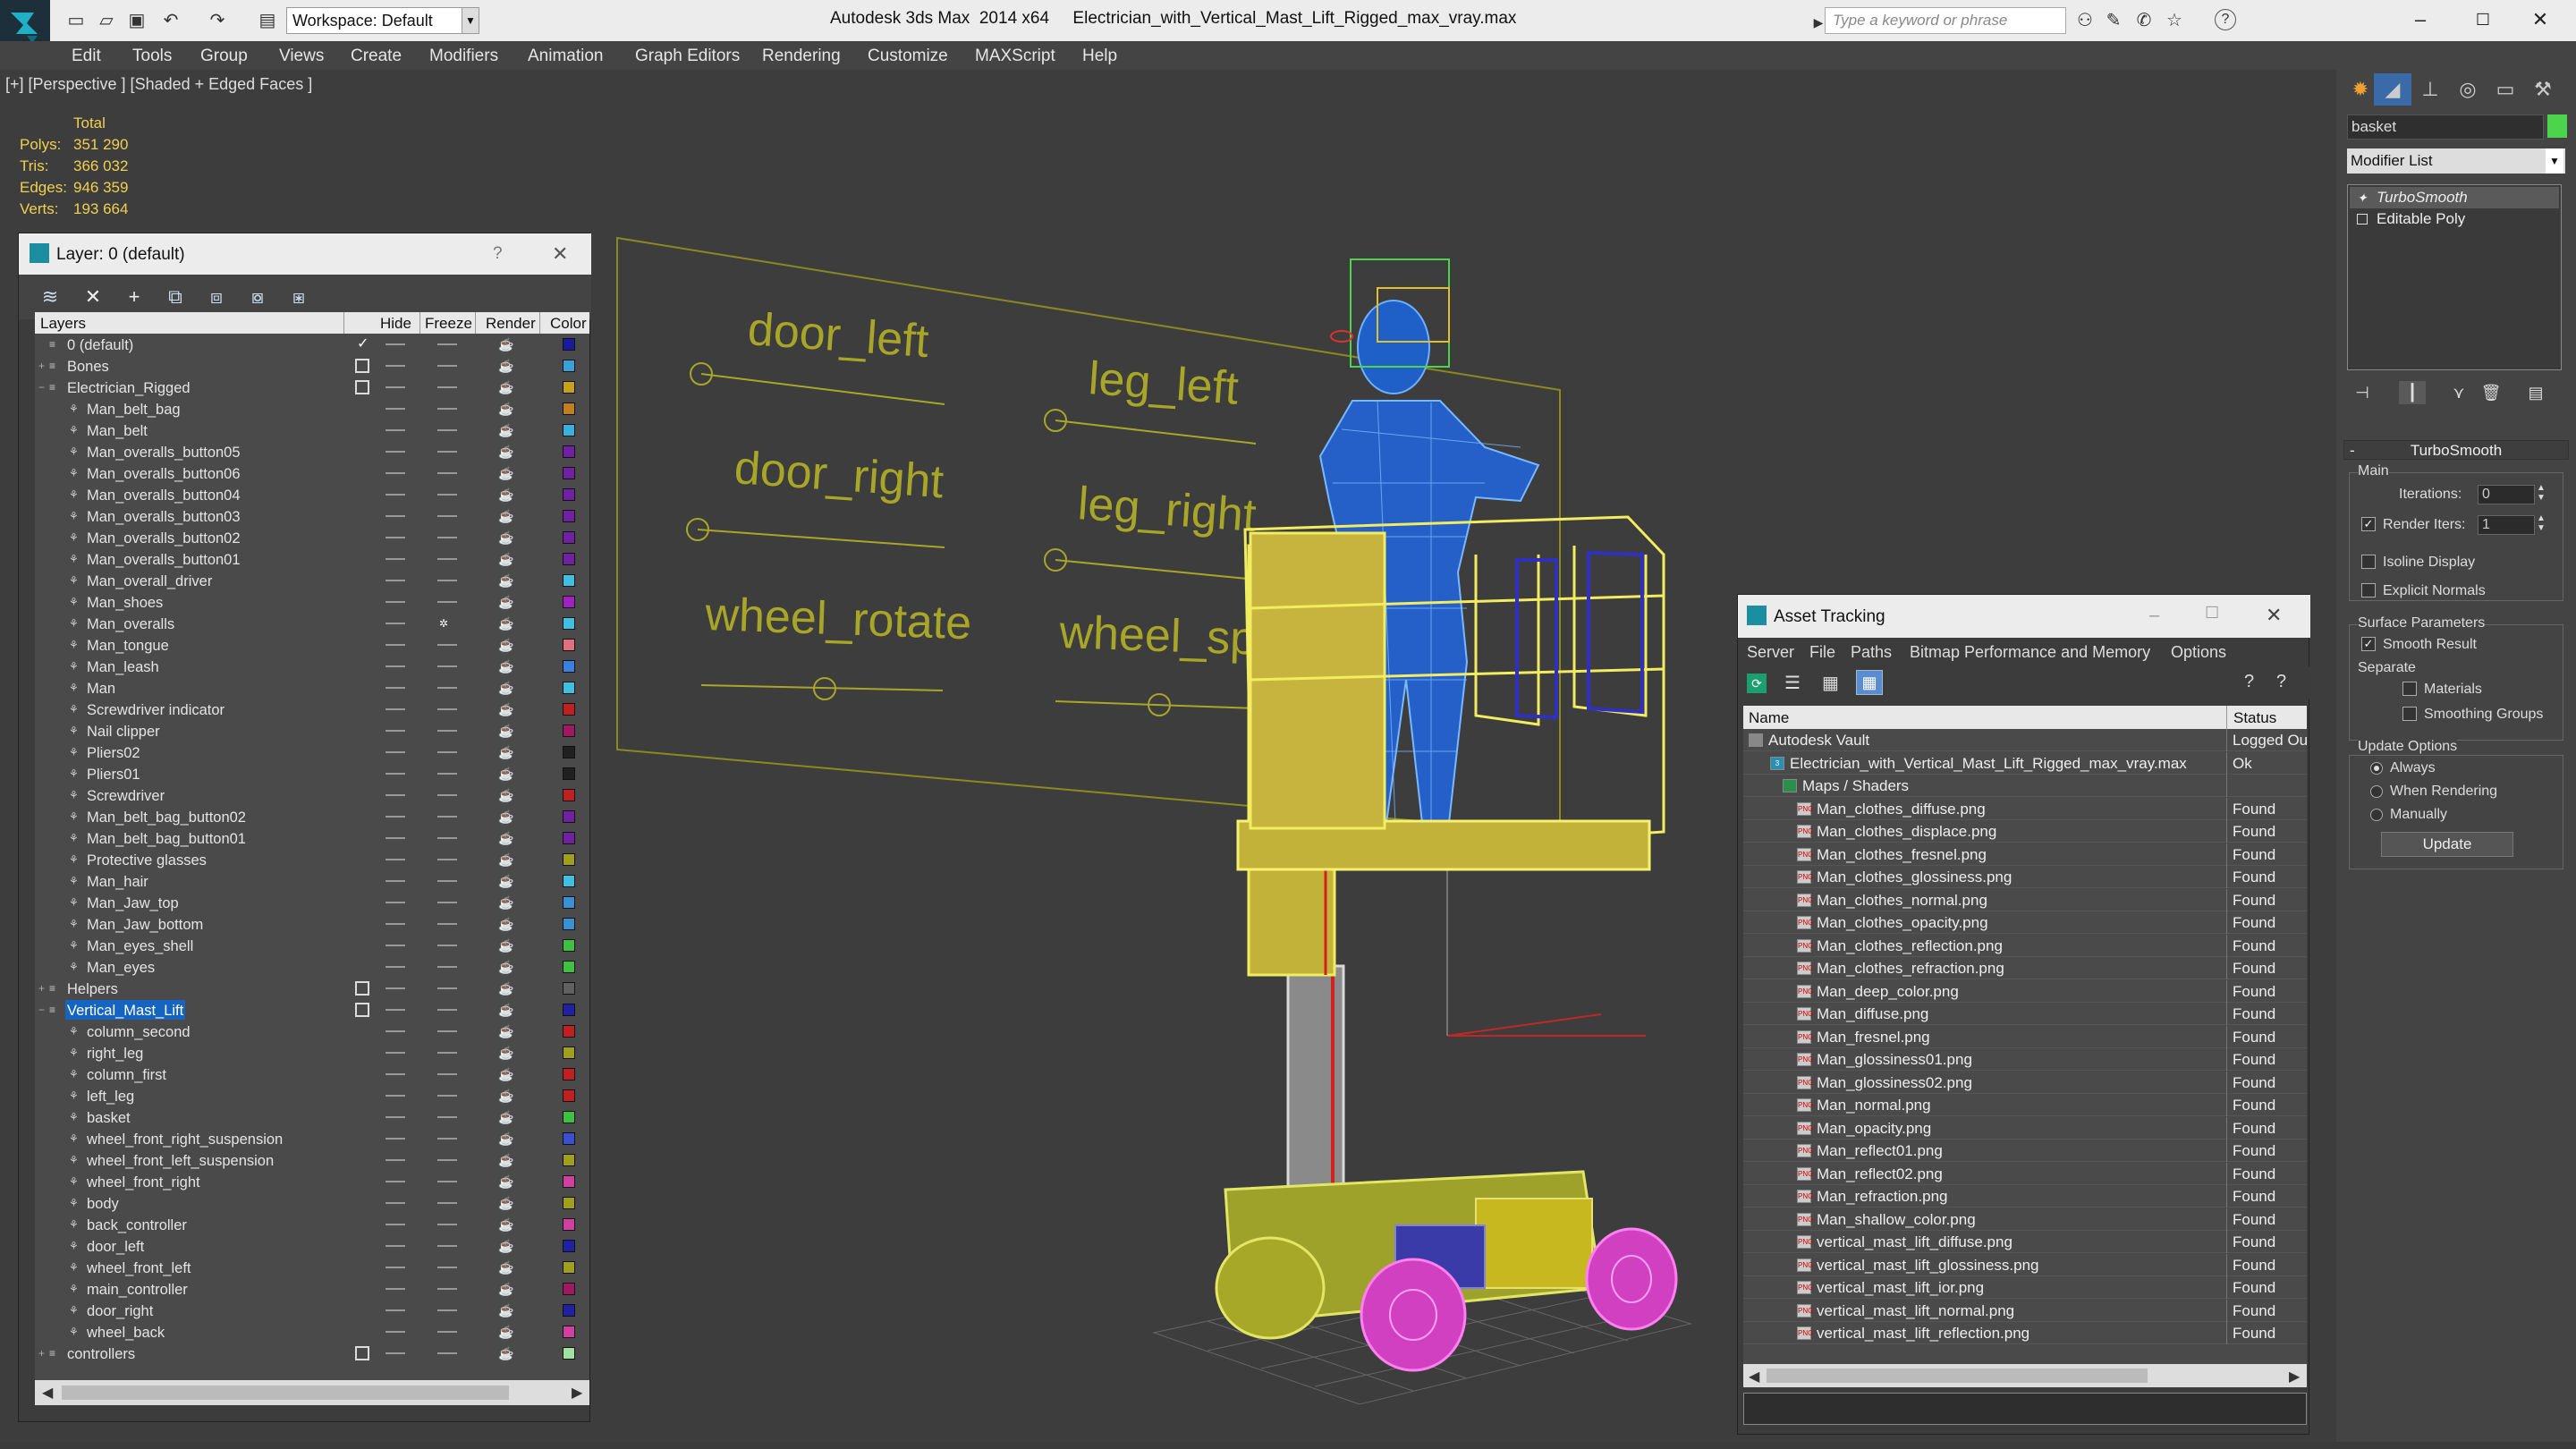 The image size is (2576, 1449). I want to click on refresh-icon: ⟳, so click(1757, 683).